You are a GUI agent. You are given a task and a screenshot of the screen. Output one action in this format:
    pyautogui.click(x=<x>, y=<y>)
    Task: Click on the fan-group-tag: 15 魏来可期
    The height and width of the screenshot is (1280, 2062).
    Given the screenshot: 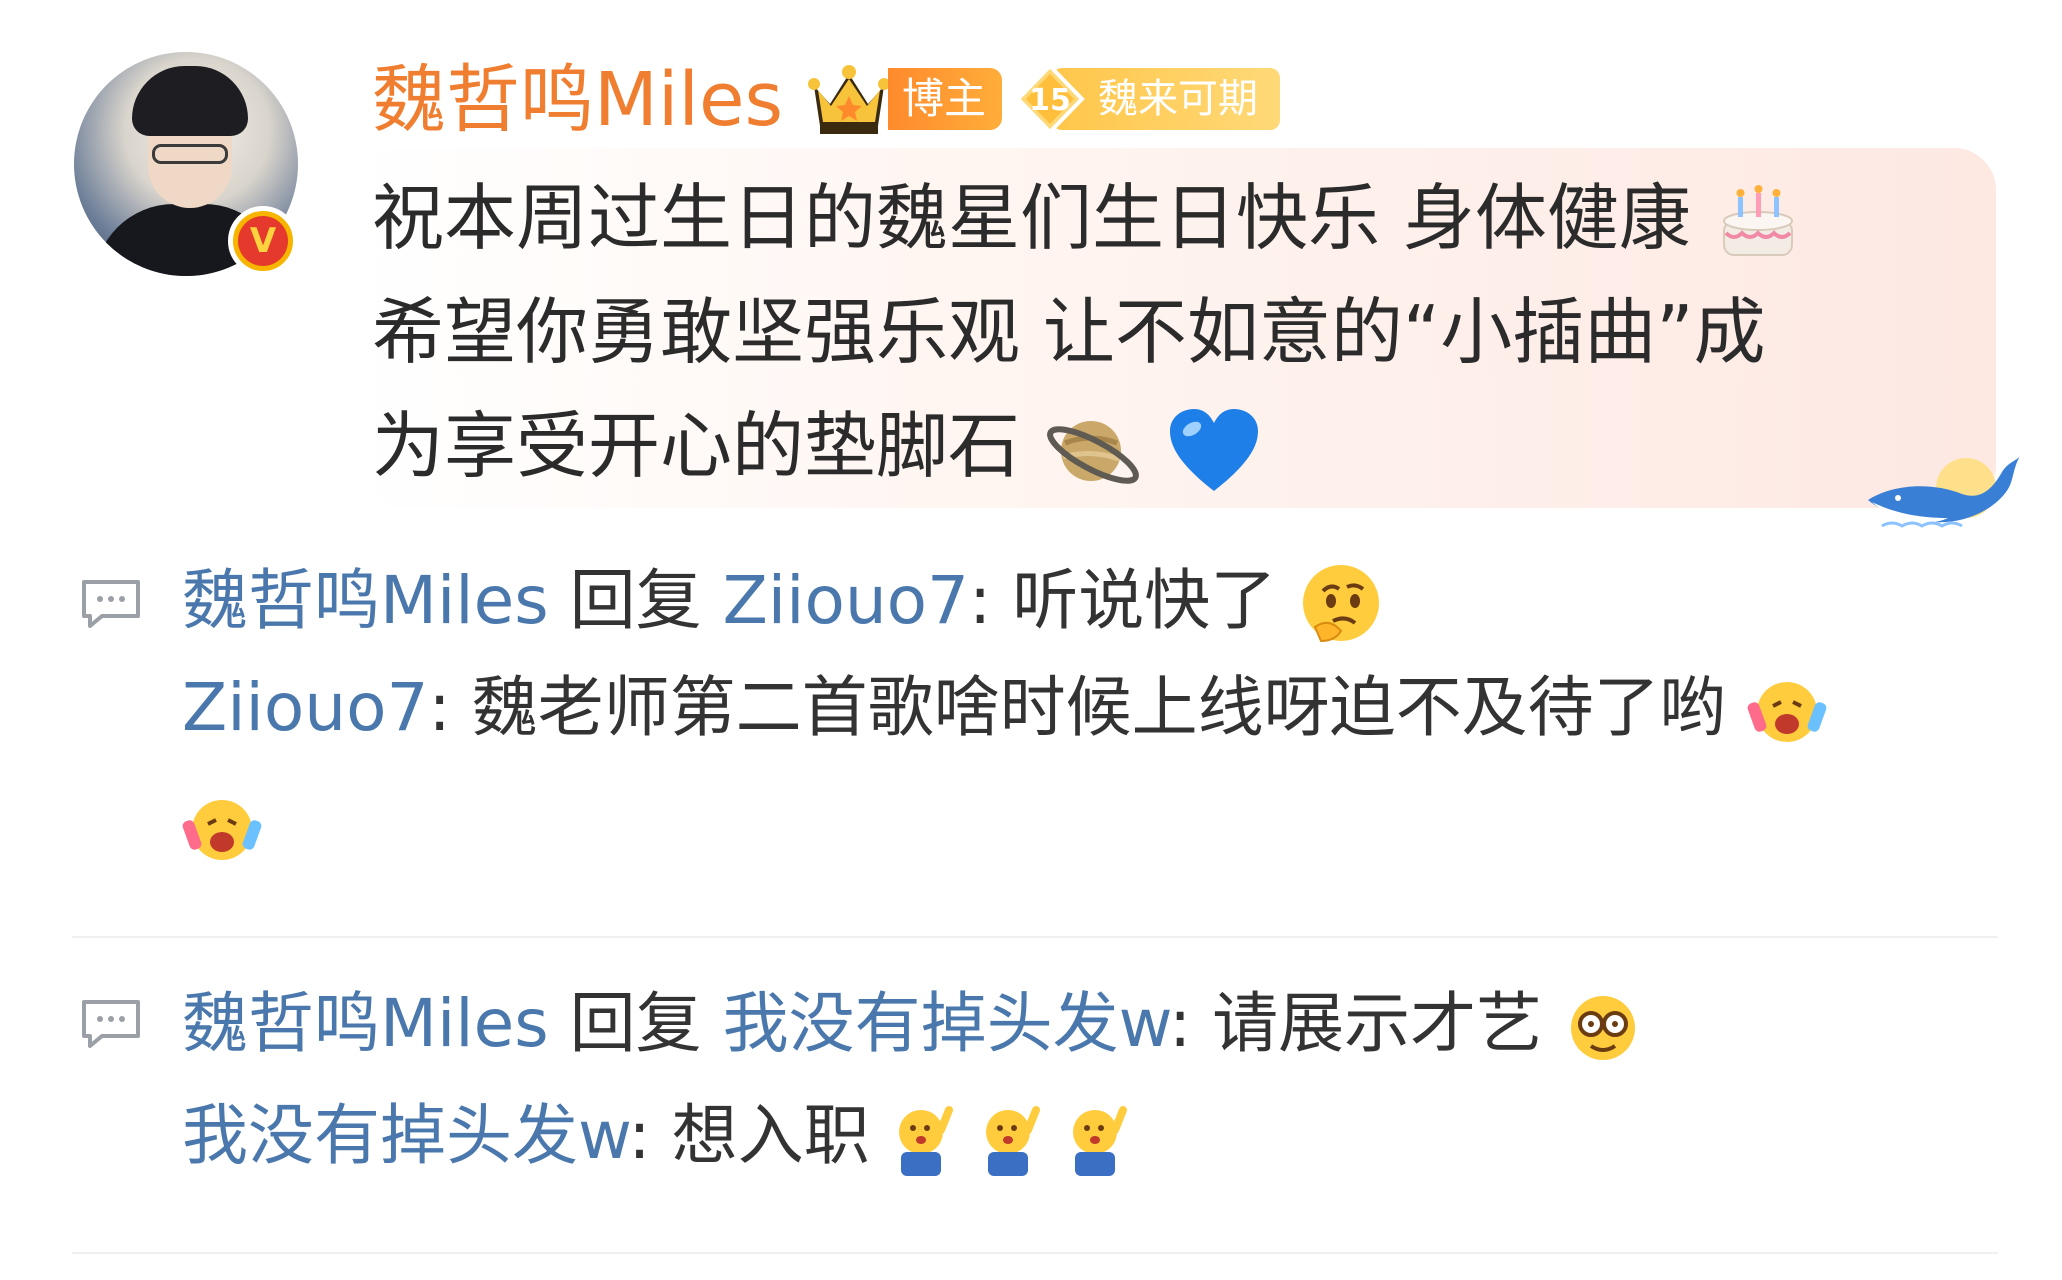 What is the action you would take?
    pyautogui.click(x=1146, y=99)
    